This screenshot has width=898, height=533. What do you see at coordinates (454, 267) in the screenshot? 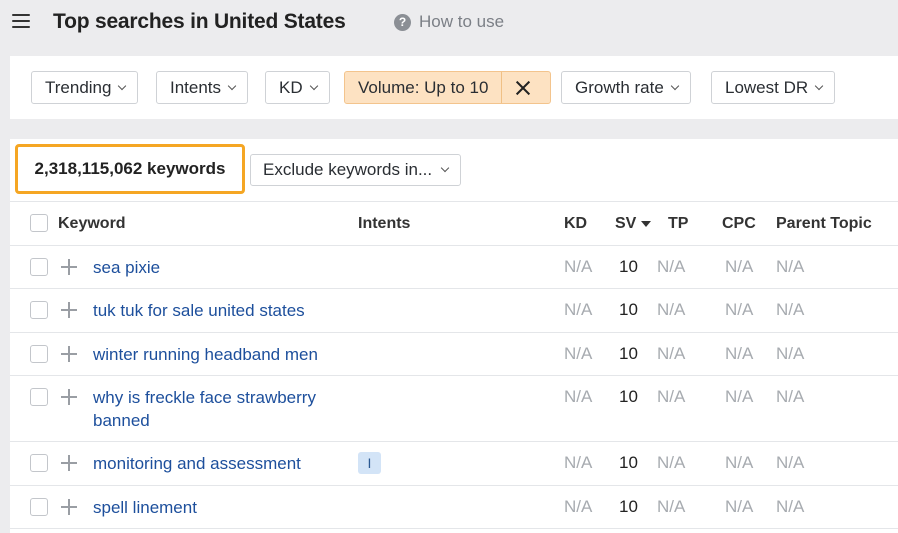
I see `table-row: sea pixie N/A 10 N/A N/A N/A` at bounding box center [454, 267].